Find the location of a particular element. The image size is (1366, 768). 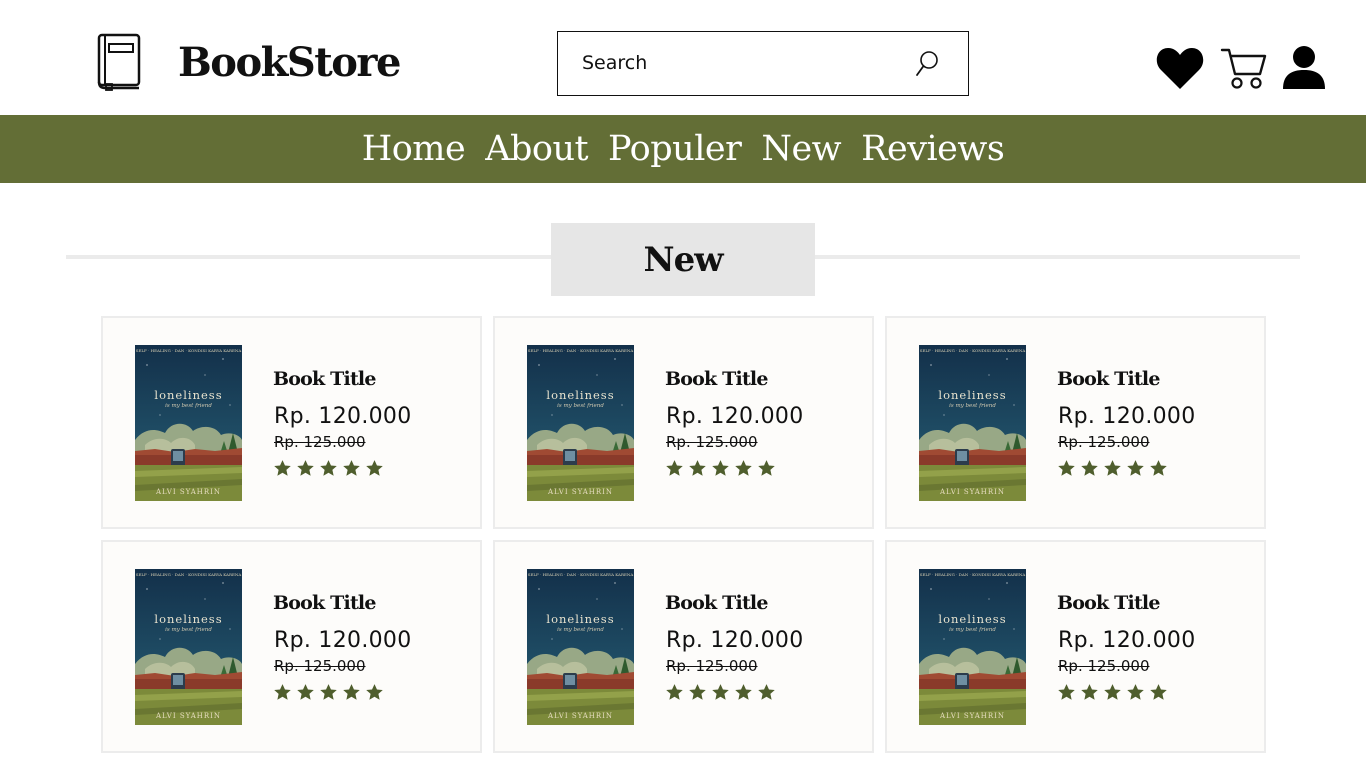

search-icon is located at coordinates (928, 64).